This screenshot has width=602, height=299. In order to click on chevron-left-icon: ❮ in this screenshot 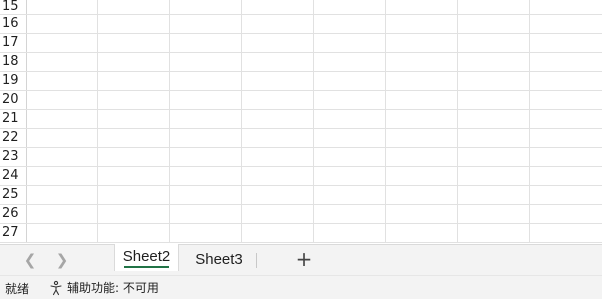, I will do `click(30, 260)`.